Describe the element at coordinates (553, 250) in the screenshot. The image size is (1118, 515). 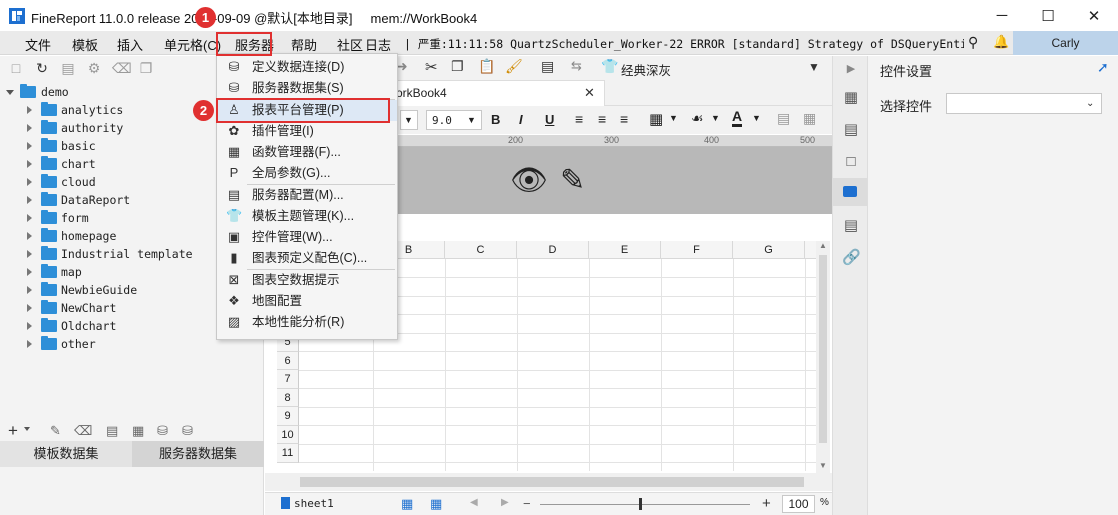
I see `column-header: D` at that location.